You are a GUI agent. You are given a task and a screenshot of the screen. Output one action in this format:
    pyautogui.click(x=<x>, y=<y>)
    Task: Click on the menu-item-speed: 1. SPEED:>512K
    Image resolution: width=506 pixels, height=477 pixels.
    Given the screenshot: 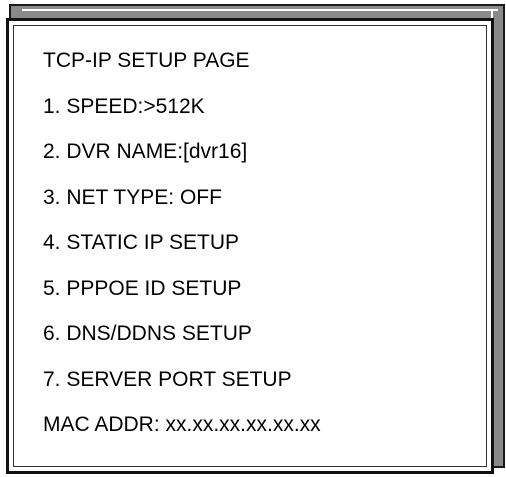 What is the action you would take?
    pyautogui.click(x=182, y=118)
    